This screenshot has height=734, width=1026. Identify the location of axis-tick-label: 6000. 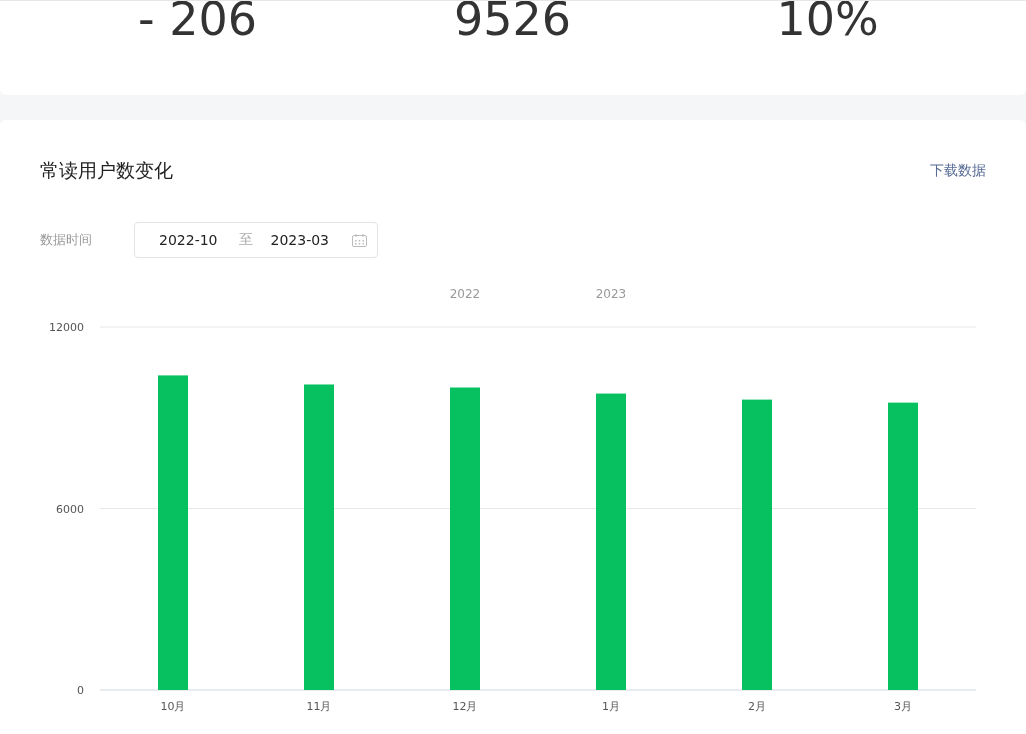
(70, 509).